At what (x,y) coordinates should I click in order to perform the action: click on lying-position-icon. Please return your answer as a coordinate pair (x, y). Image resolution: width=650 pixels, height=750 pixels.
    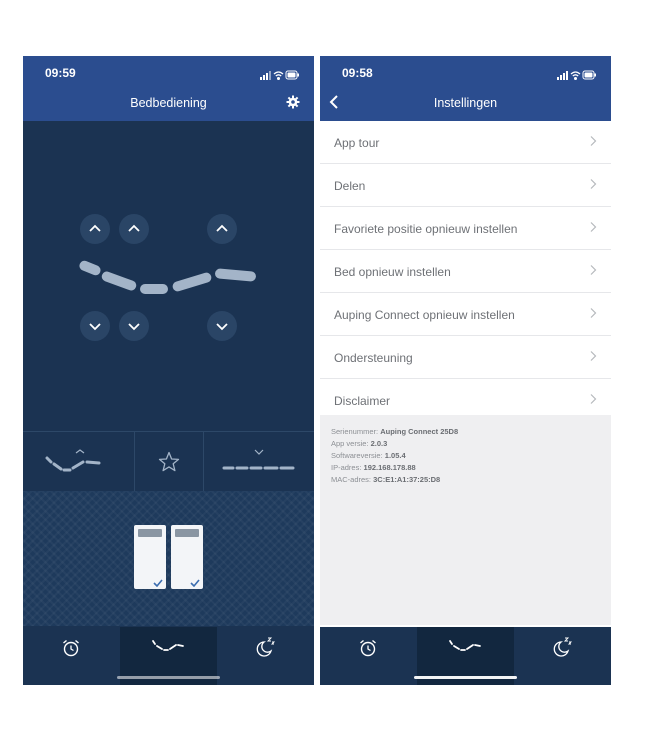
    Looking at the image, I should click on (73, 460).